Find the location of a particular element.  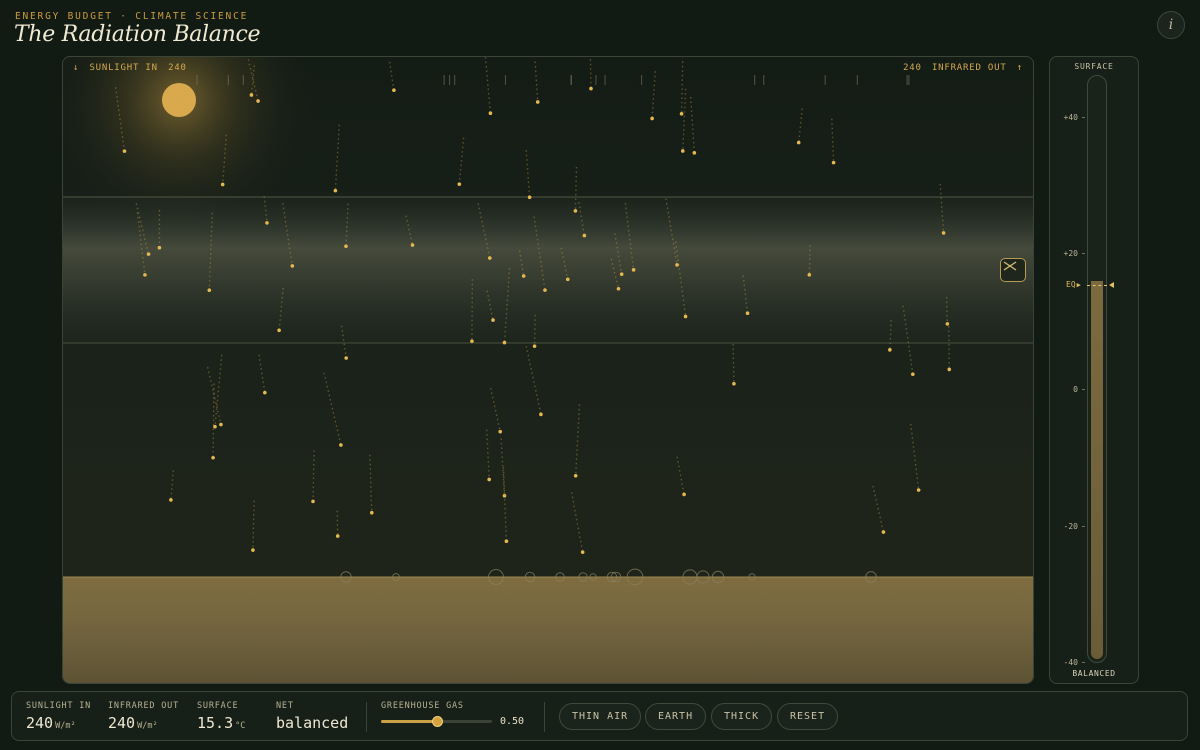

greenhouse-gas-slider is located at coordinates (436, 721).